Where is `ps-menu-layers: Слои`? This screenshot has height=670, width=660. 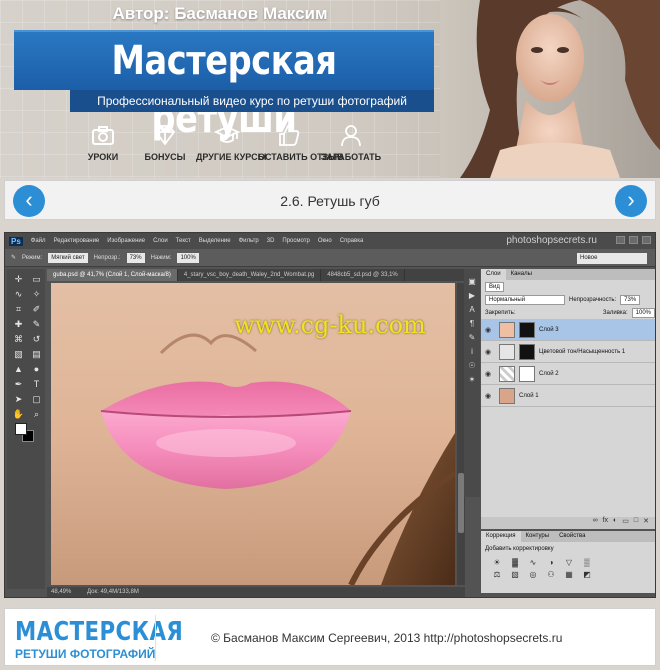
ps-menu-layers: Слои is located at coordinates (160, 241).